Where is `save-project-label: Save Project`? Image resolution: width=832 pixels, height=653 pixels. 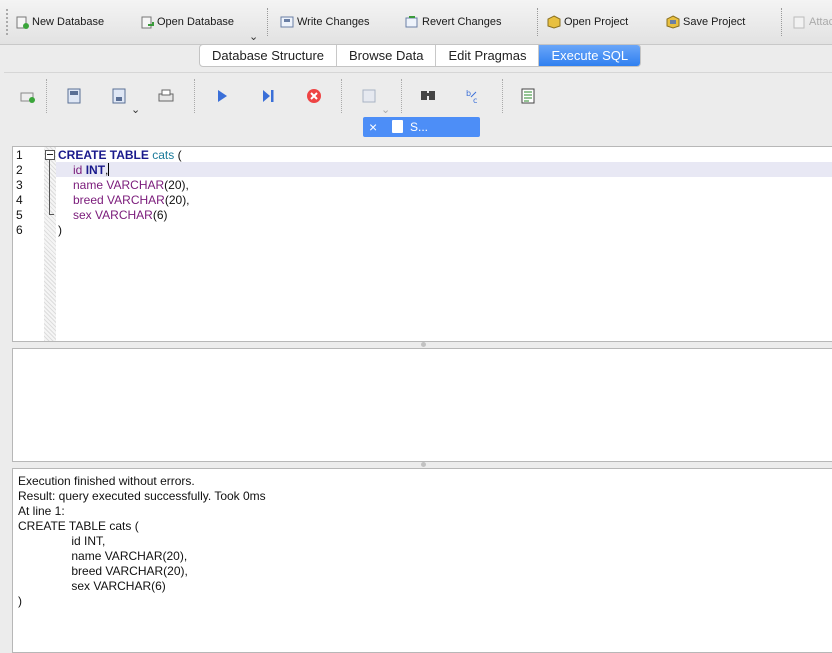
save-project-label: Save Project is located at coordinates (714, 22).